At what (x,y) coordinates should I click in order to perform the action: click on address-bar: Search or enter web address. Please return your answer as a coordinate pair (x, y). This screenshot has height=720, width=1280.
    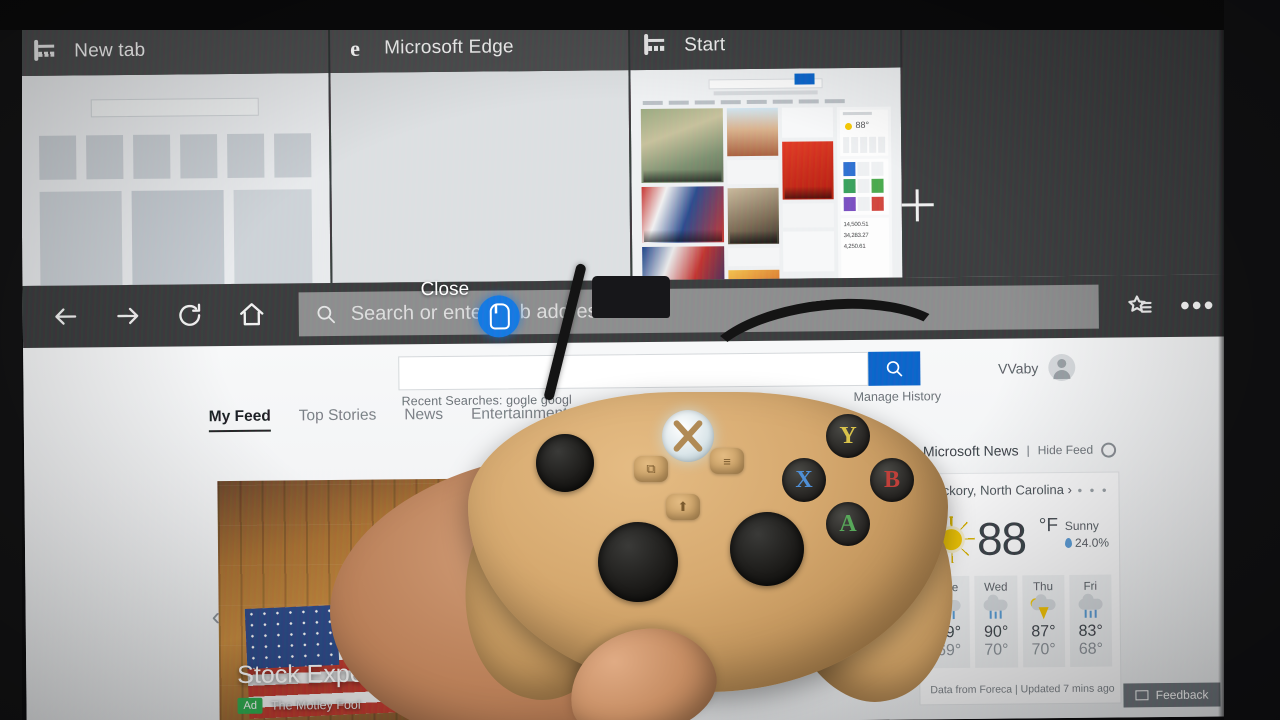
    Looking at the image, I should click on (698, 310).